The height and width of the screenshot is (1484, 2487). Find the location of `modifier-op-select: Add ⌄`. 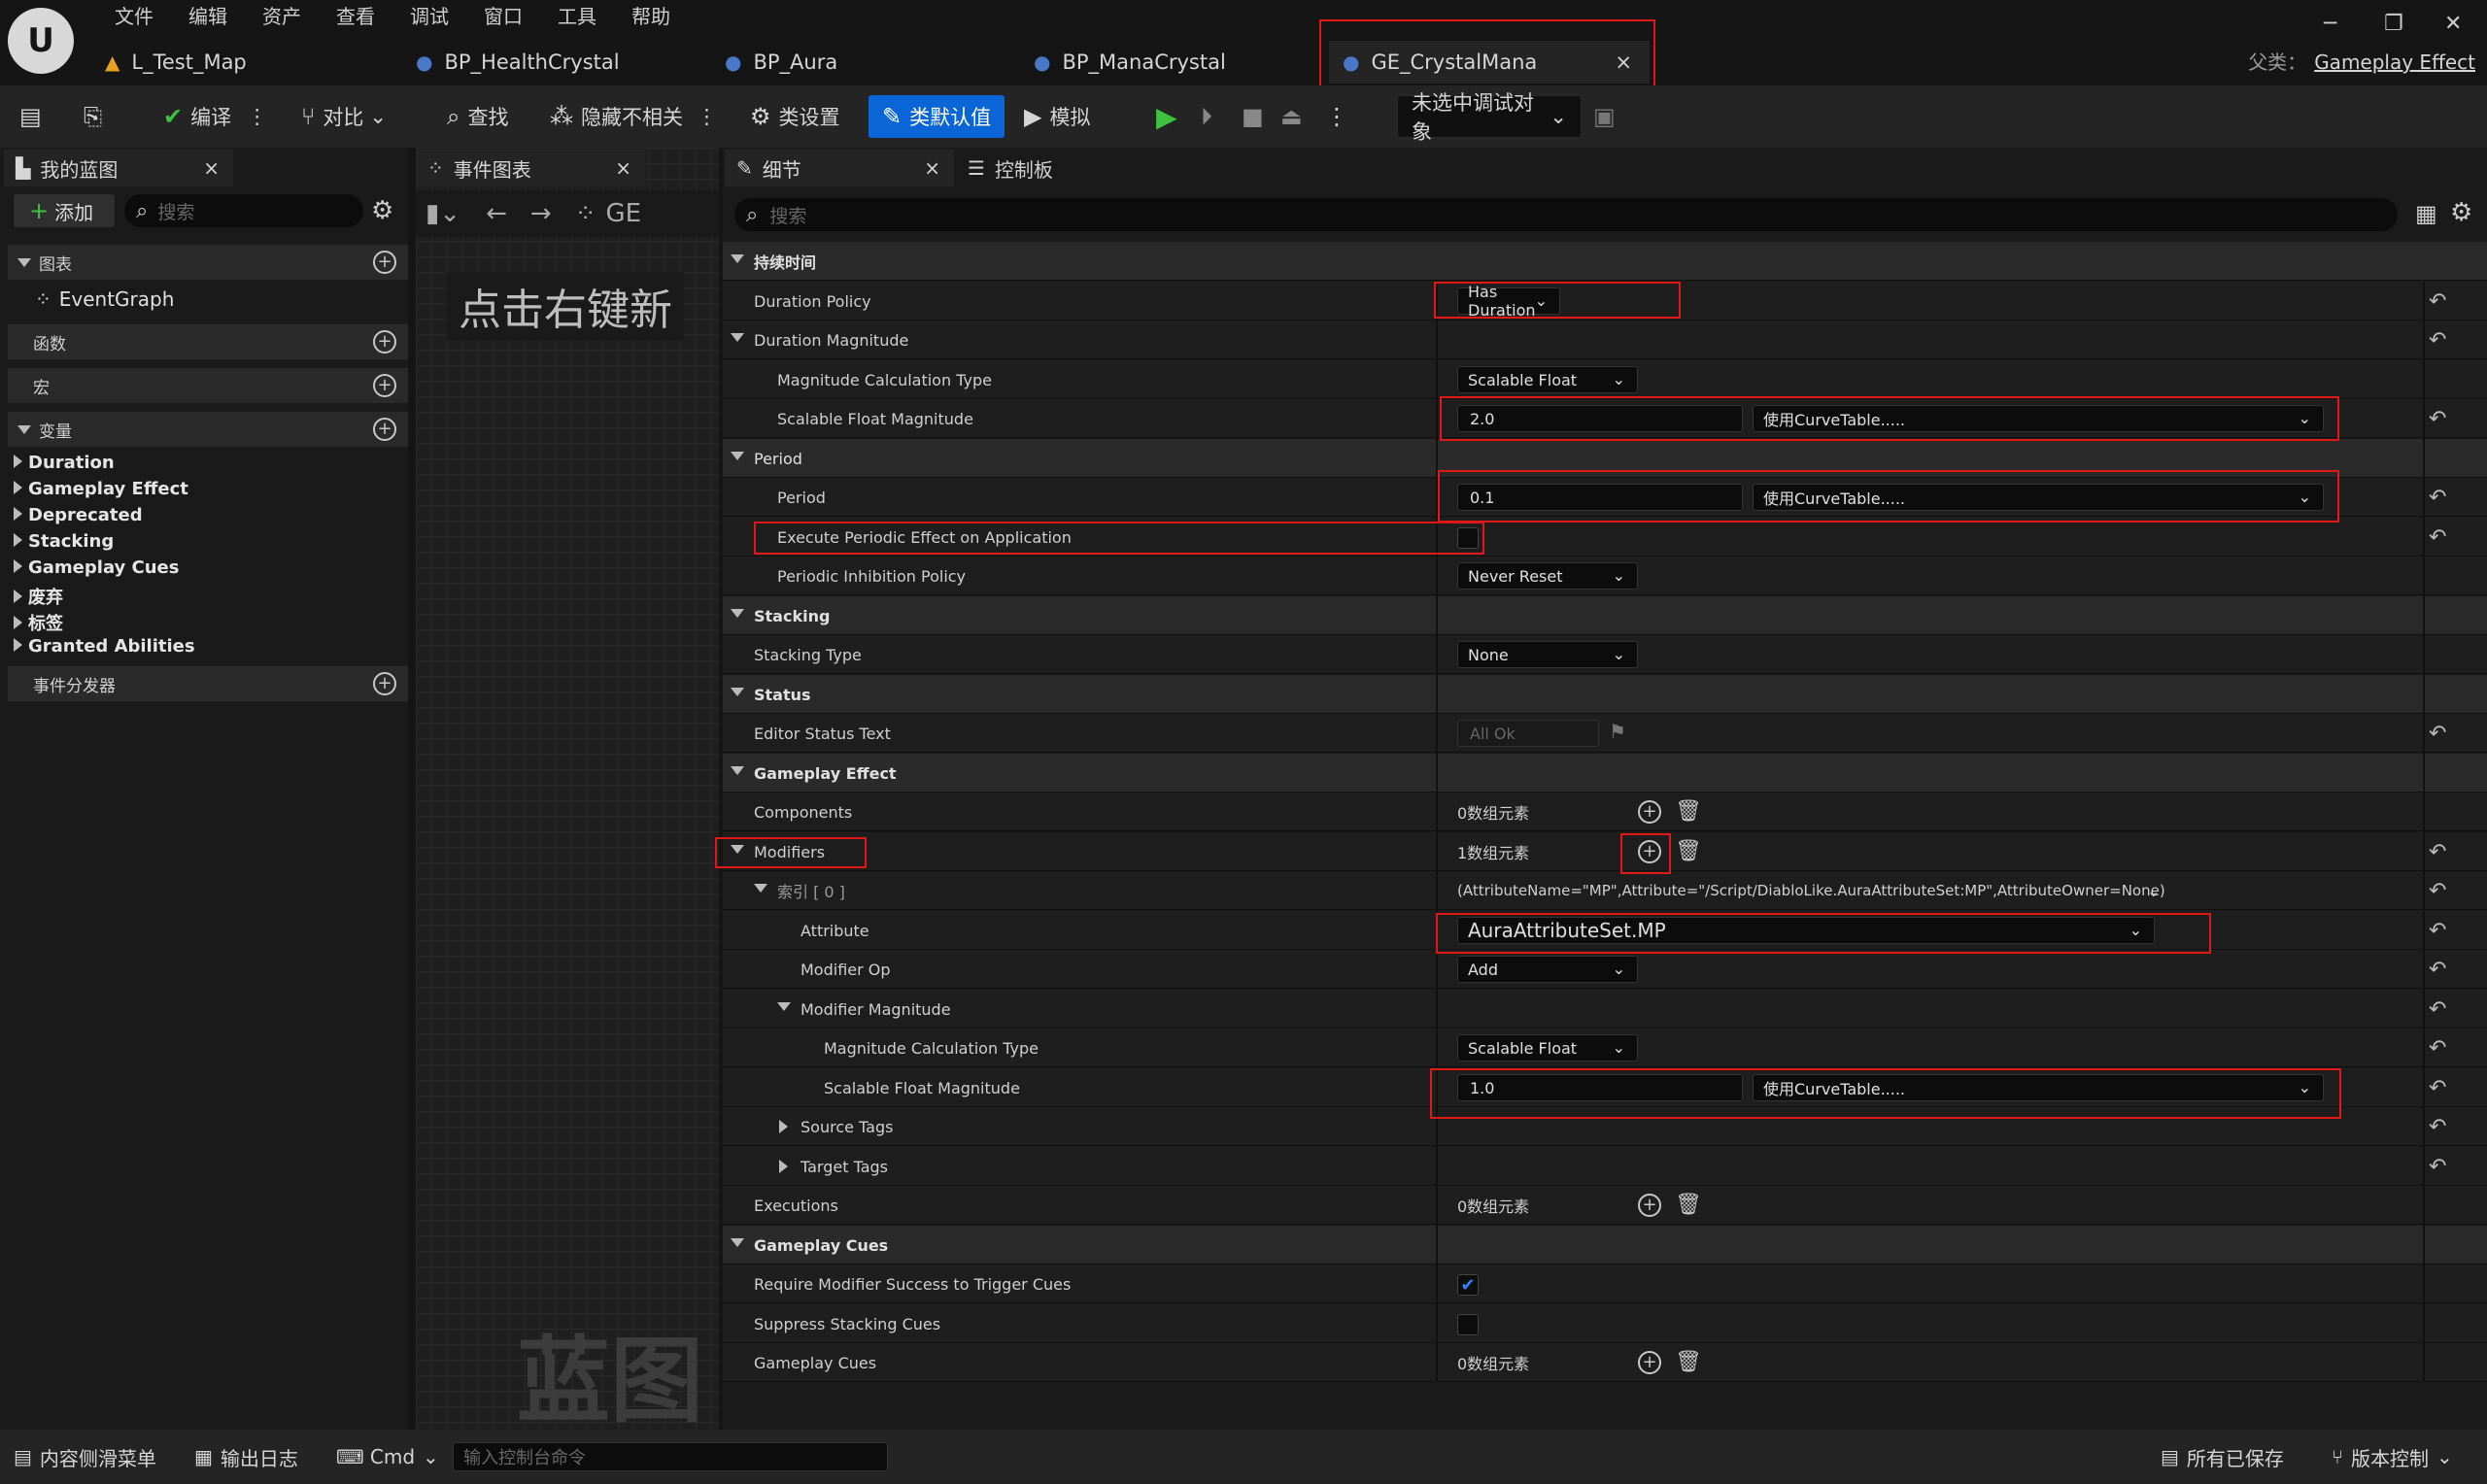

modifier-op-select: Add ⌄ is located at coordinates (1547, 969).